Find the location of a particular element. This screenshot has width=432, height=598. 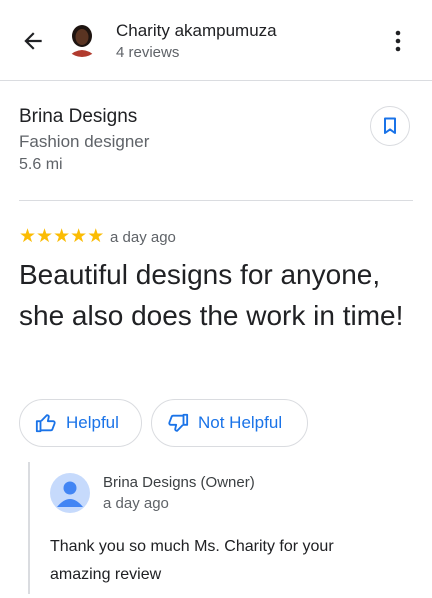

section-divider is located at coordinates (216, 200).